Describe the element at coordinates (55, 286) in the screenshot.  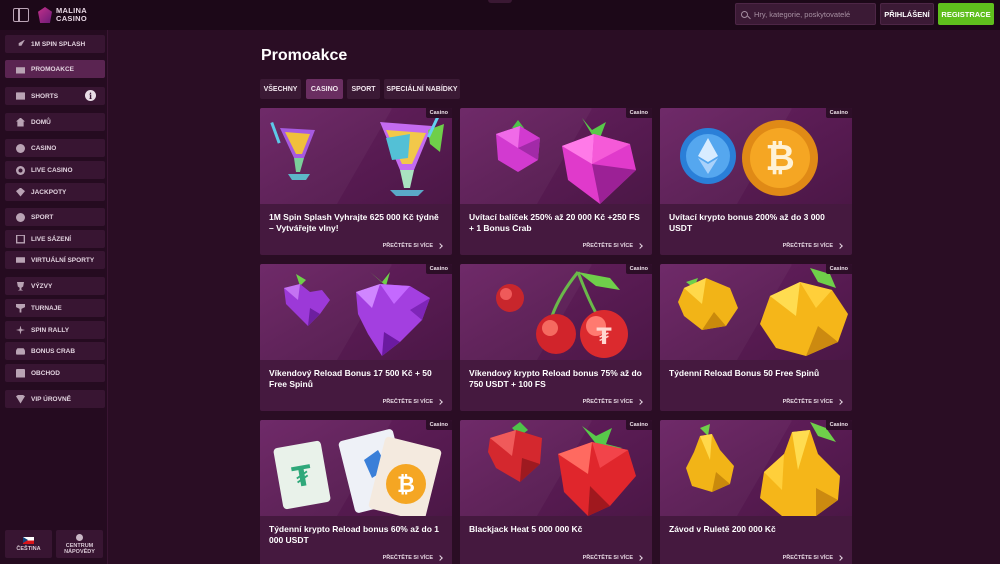
I see `sidebar-item-vyzvy: VÝZVY` at that location.